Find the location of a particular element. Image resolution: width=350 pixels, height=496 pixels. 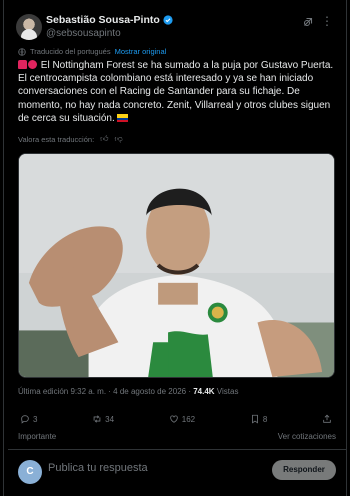

like-button: 162 is located at coordinates (182, 419).